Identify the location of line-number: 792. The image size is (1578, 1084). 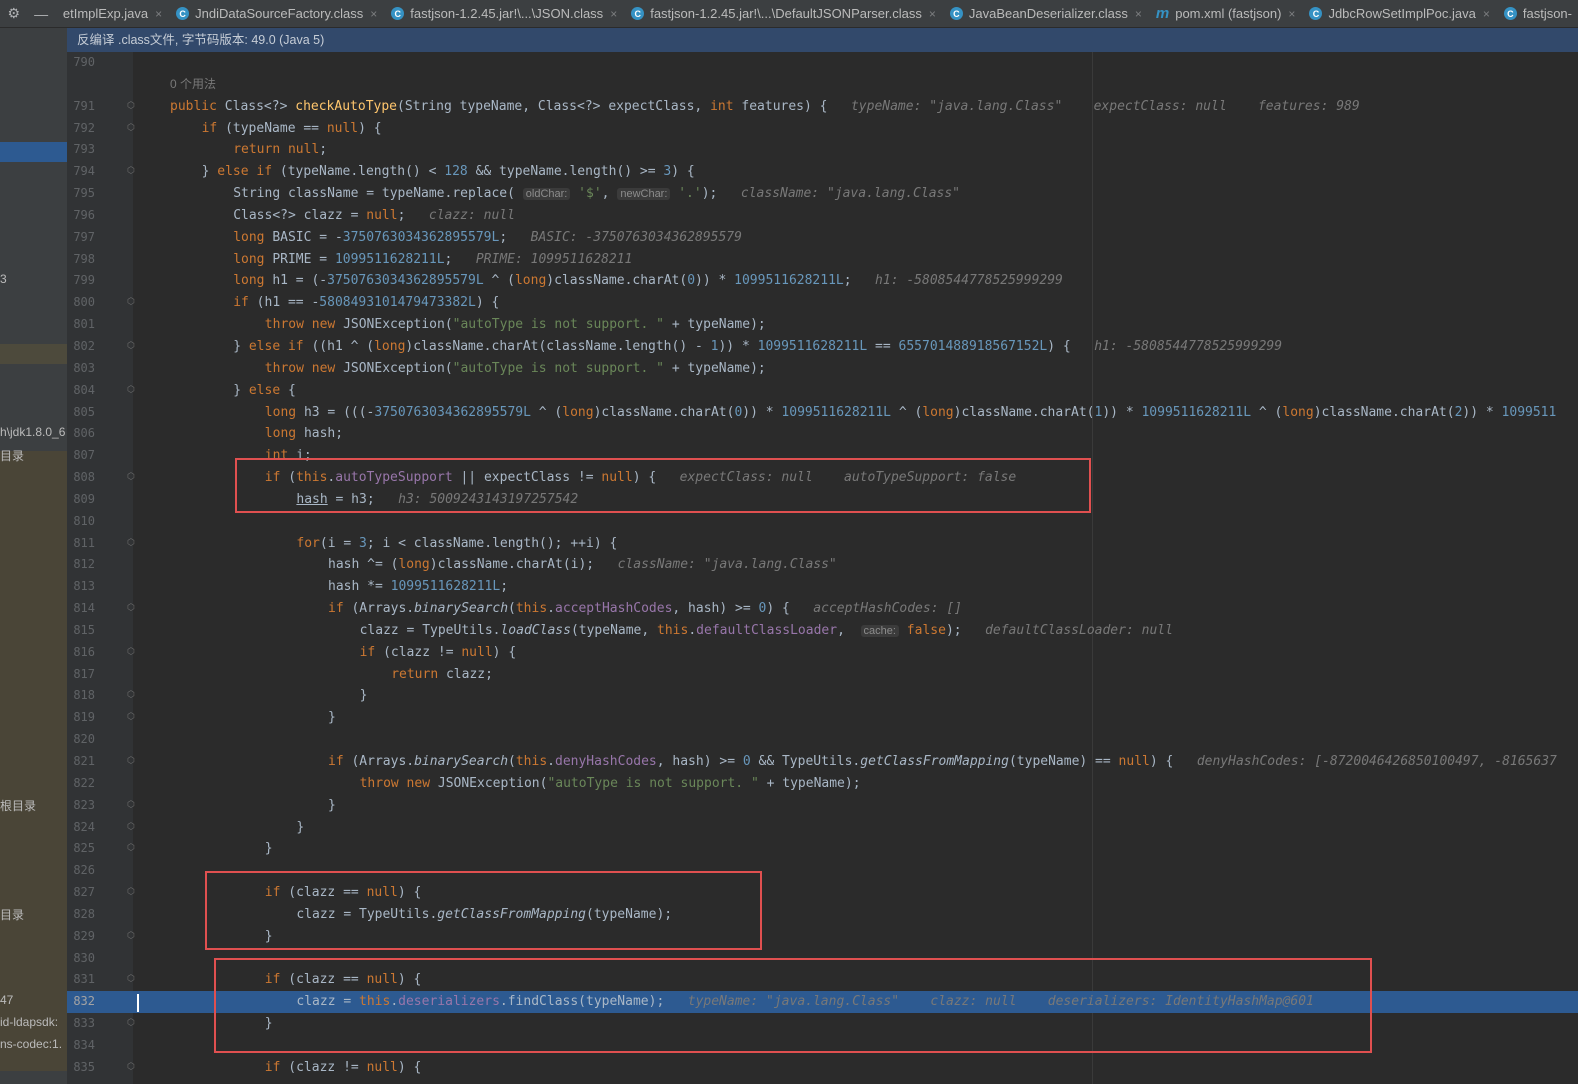
(81, 129).